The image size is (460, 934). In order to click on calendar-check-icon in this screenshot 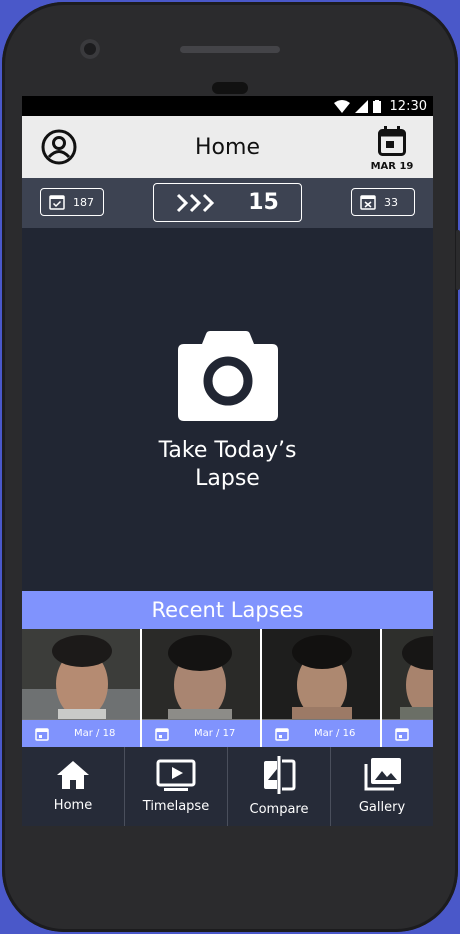, I will do `click(57, 202)`.